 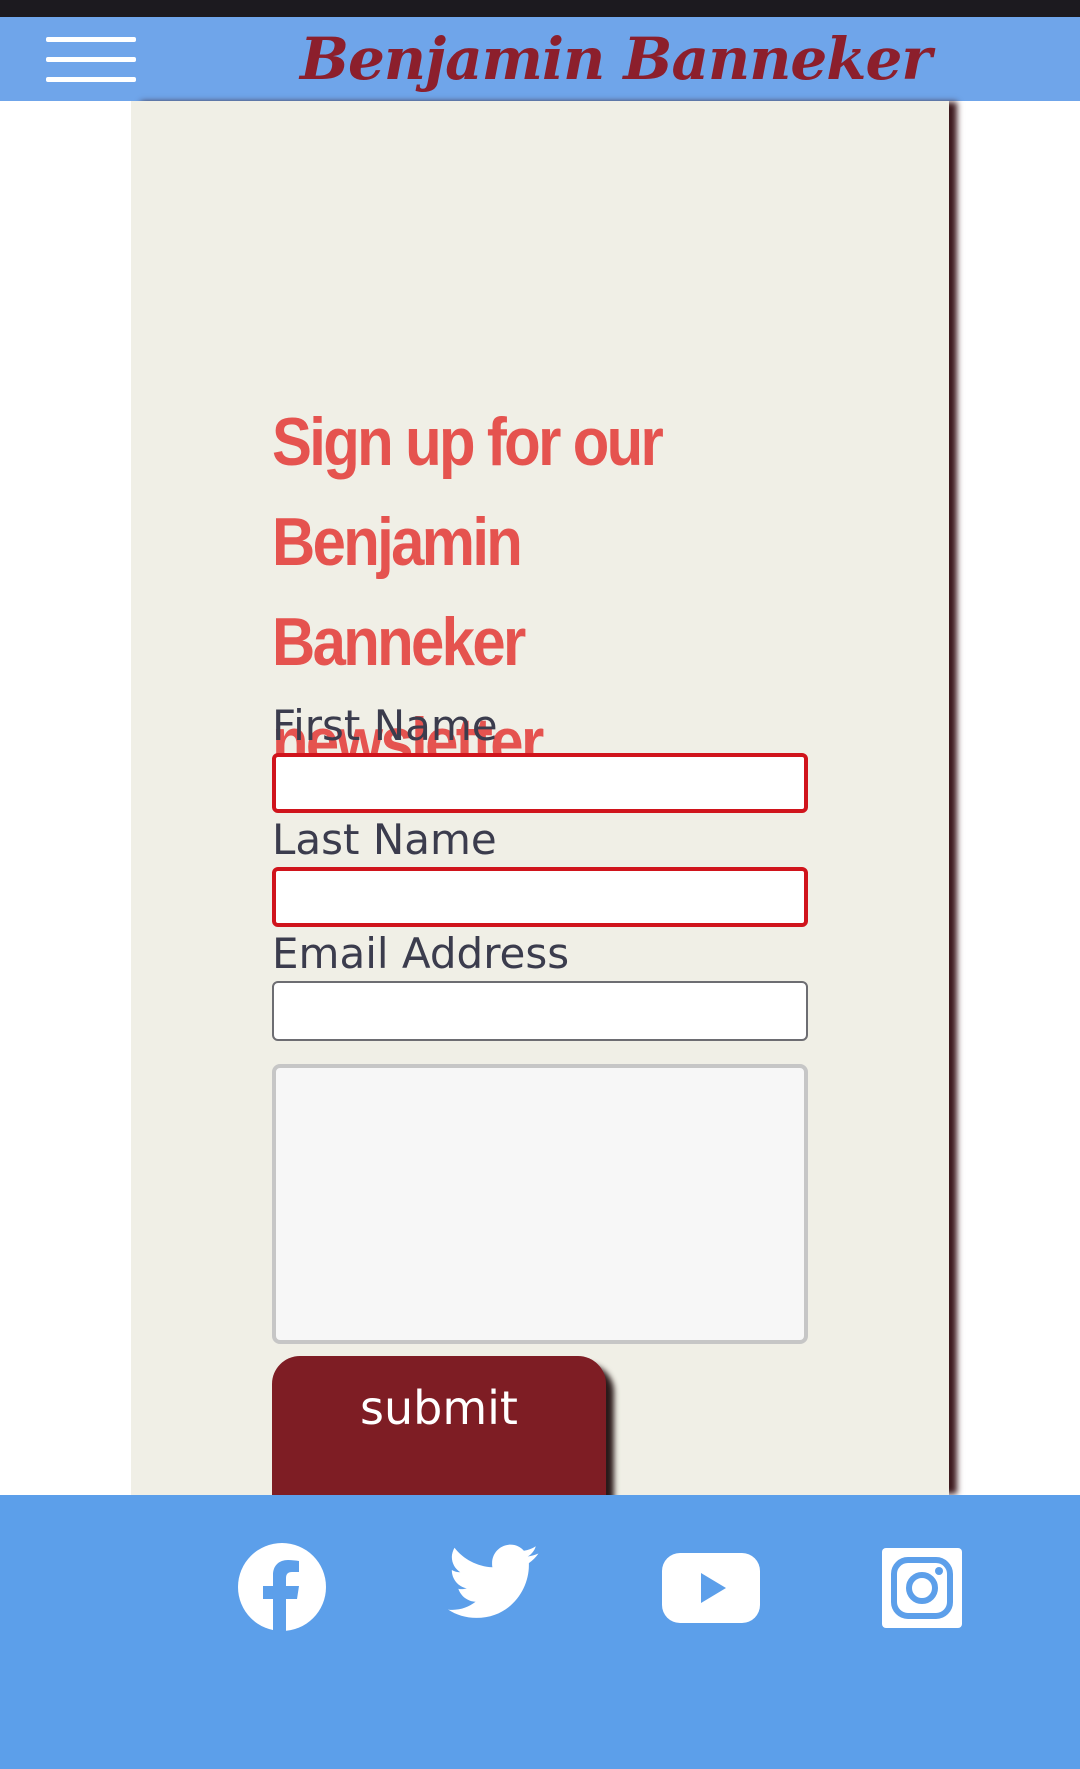 I want to click on twitter-link, so click(x=494, y=1583).